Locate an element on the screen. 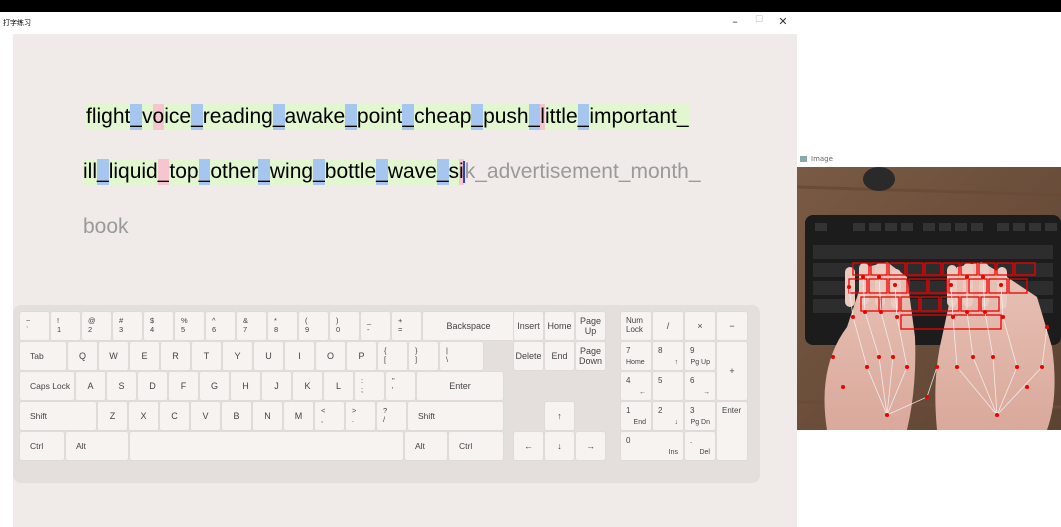  key-num-0: 0 Ins is located at coordinates (652, 446).